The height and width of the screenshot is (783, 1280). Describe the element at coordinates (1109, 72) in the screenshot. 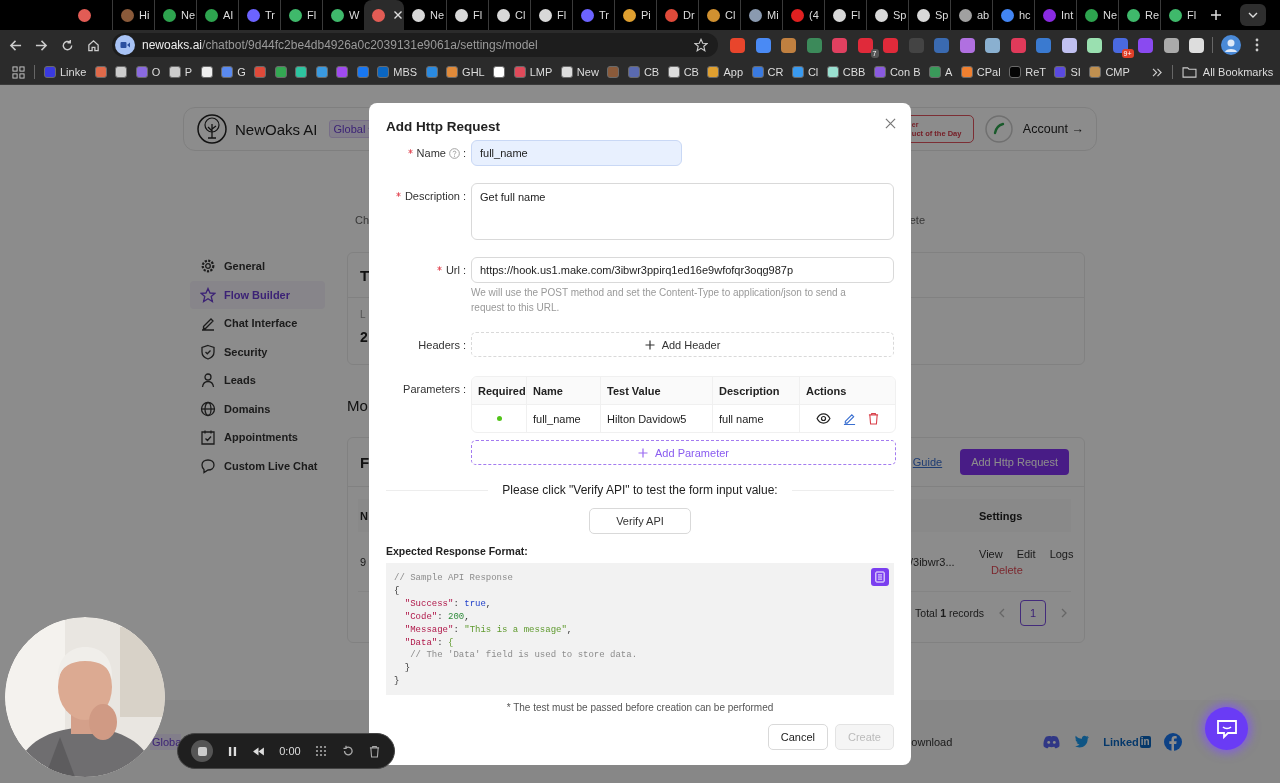

I see `bookmark: CMP` at that location.